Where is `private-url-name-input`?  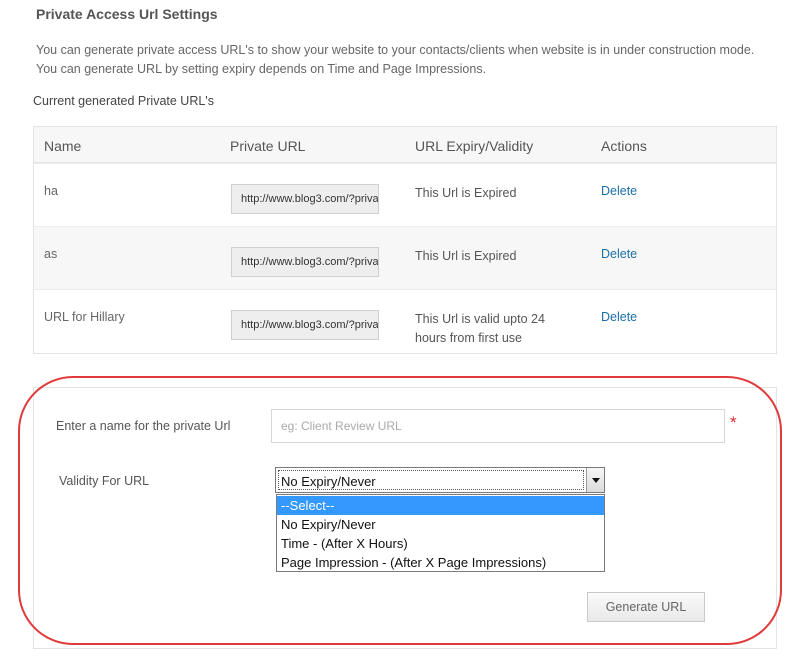 private-url-name-input is located at coordinates (498, 426).